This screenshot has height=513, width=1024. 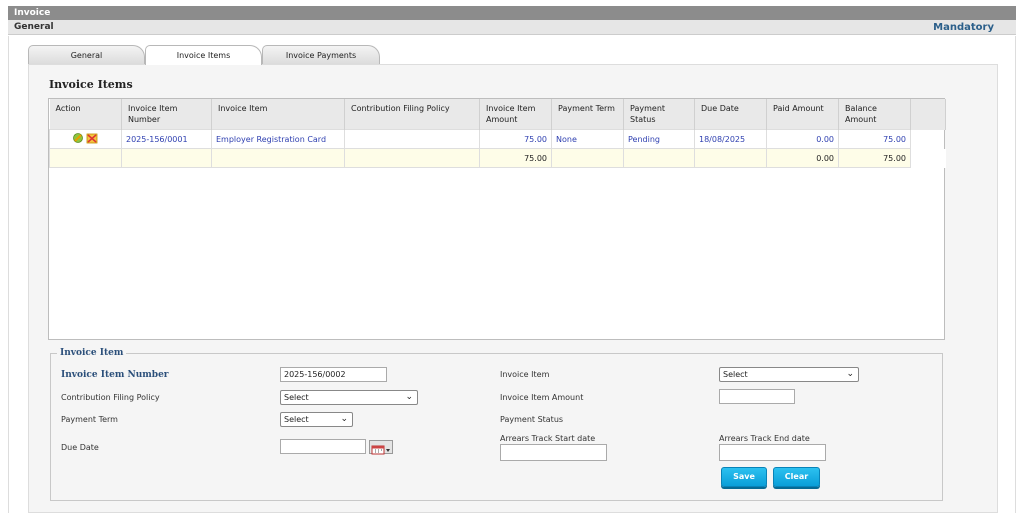 I want to click on sub-header-general: General, so click(x=34, y=27).